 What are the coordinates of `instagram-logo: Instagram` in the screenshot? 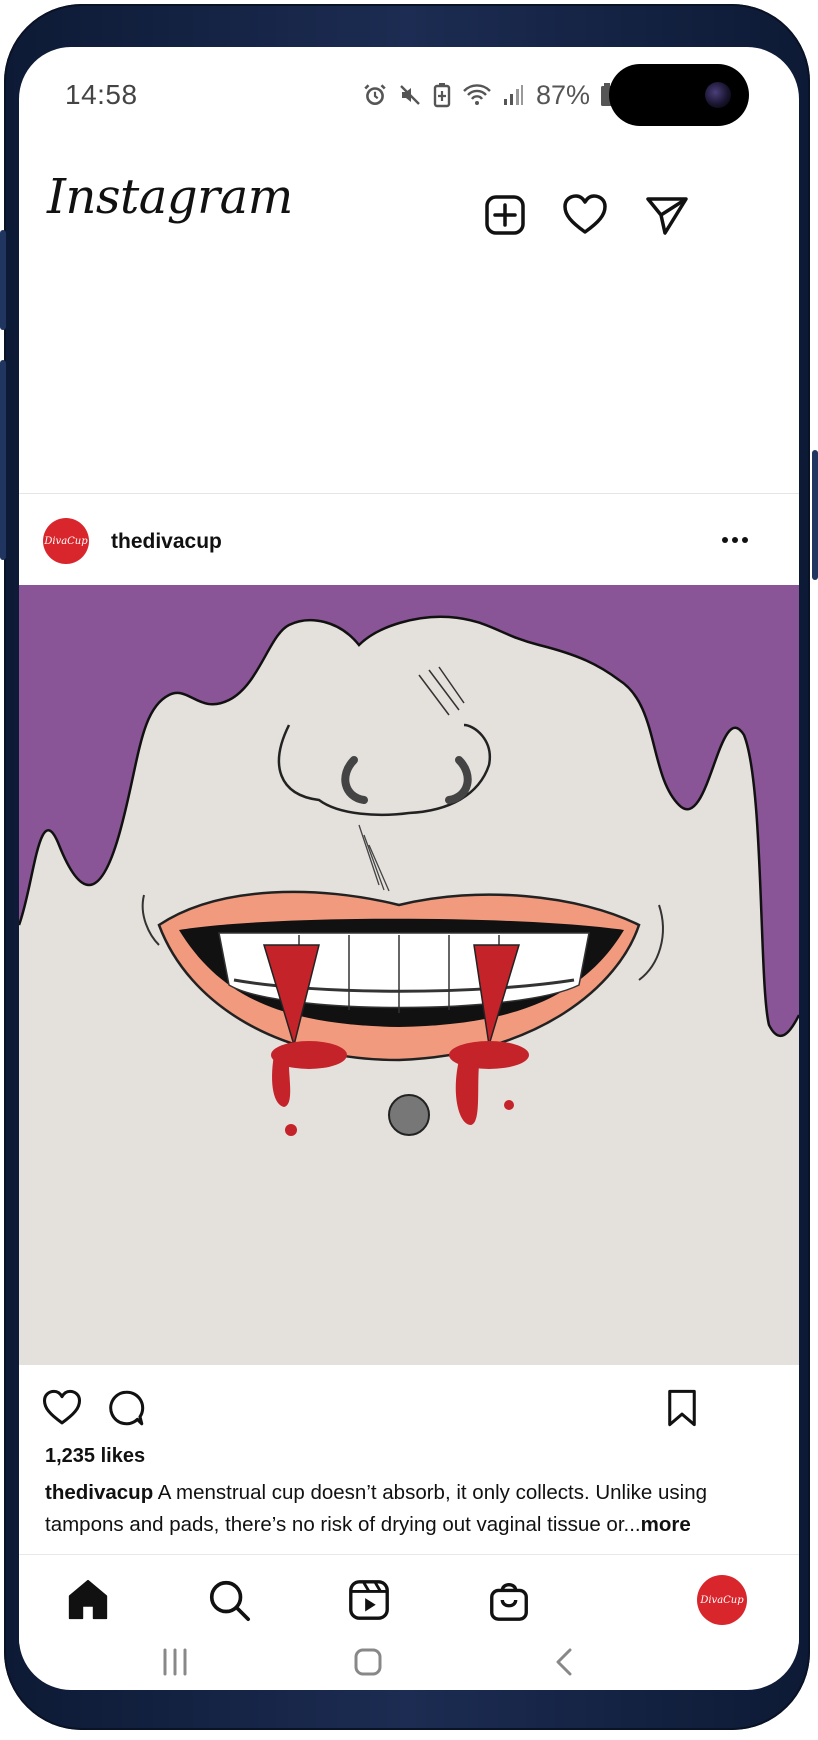 It's located at (170, 197).